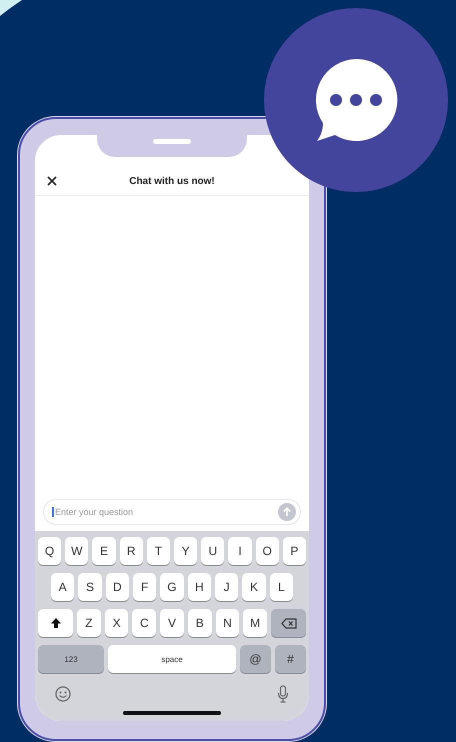 This screenshot has width=456, height=742. I want to click on key: E, so click(104, 551).